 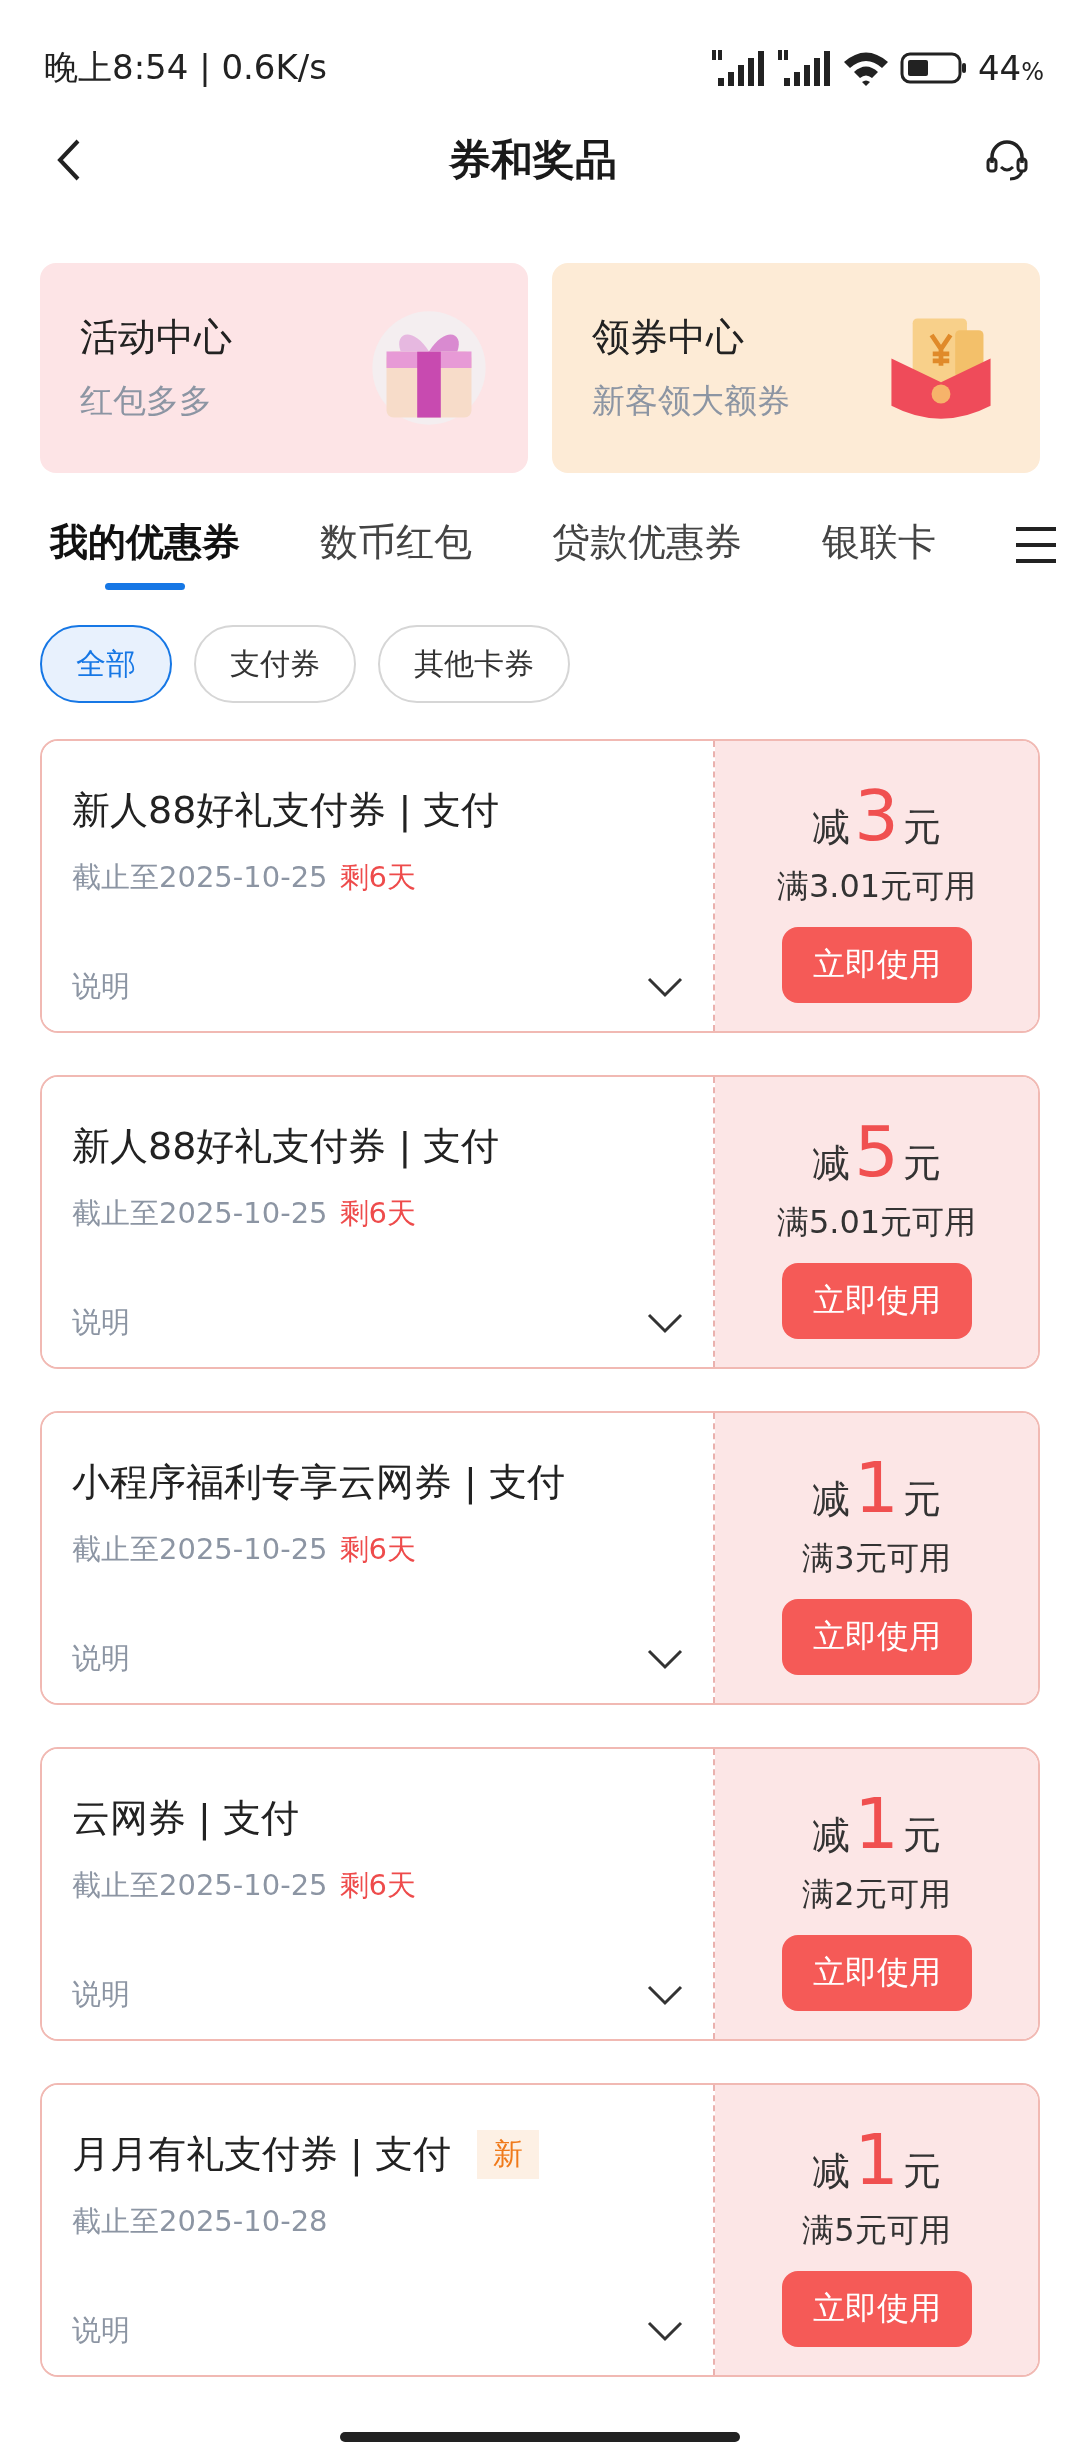 I want to click on card-subtitle: 红包多多, so click(x=146, y=401).